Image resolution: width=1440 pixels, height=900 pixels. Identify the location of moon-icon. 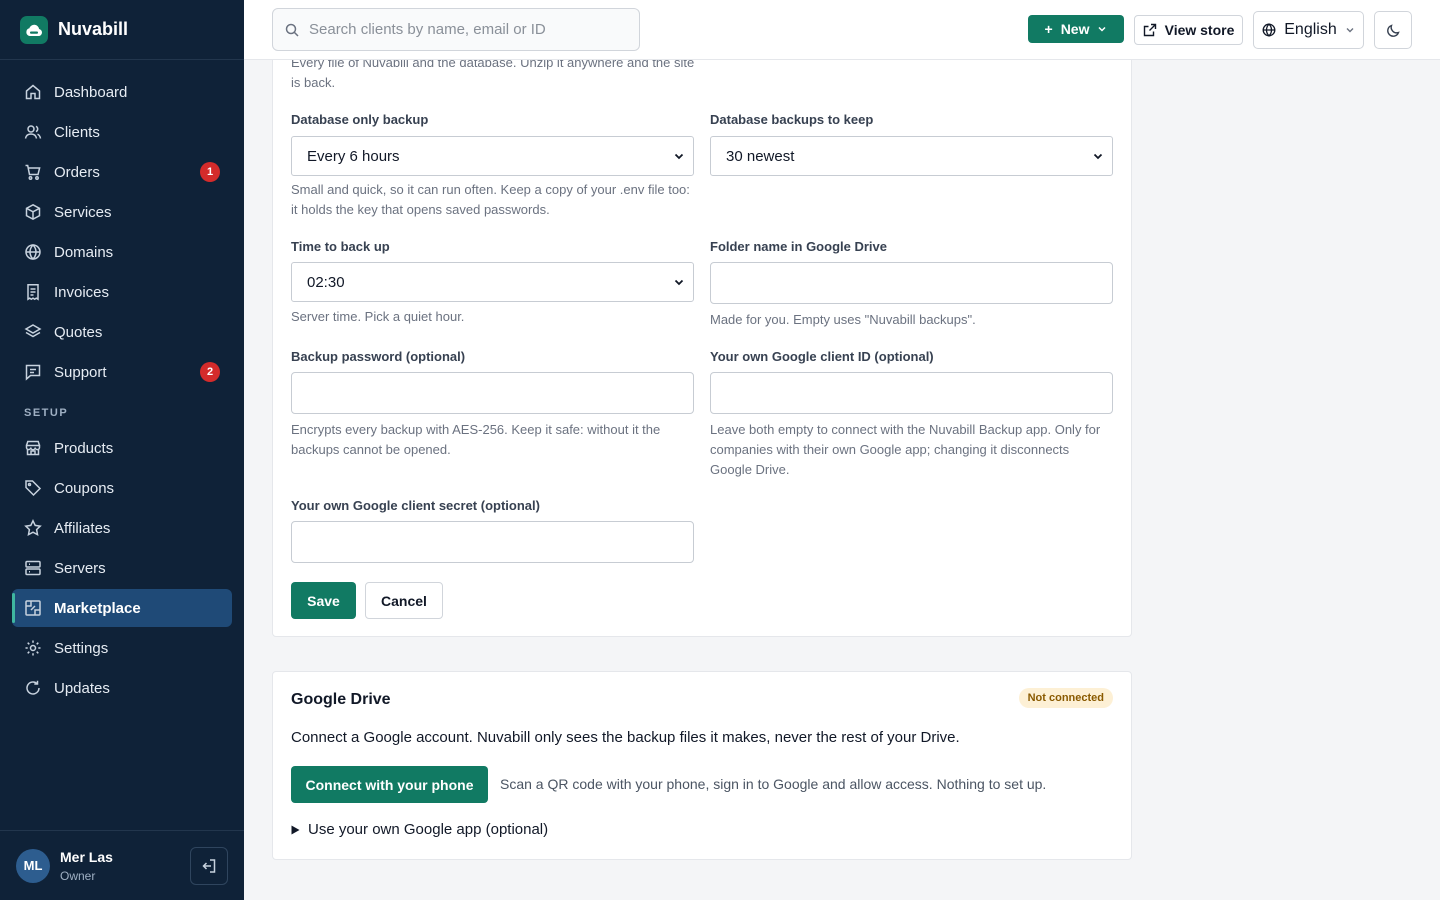
(1393, 30).